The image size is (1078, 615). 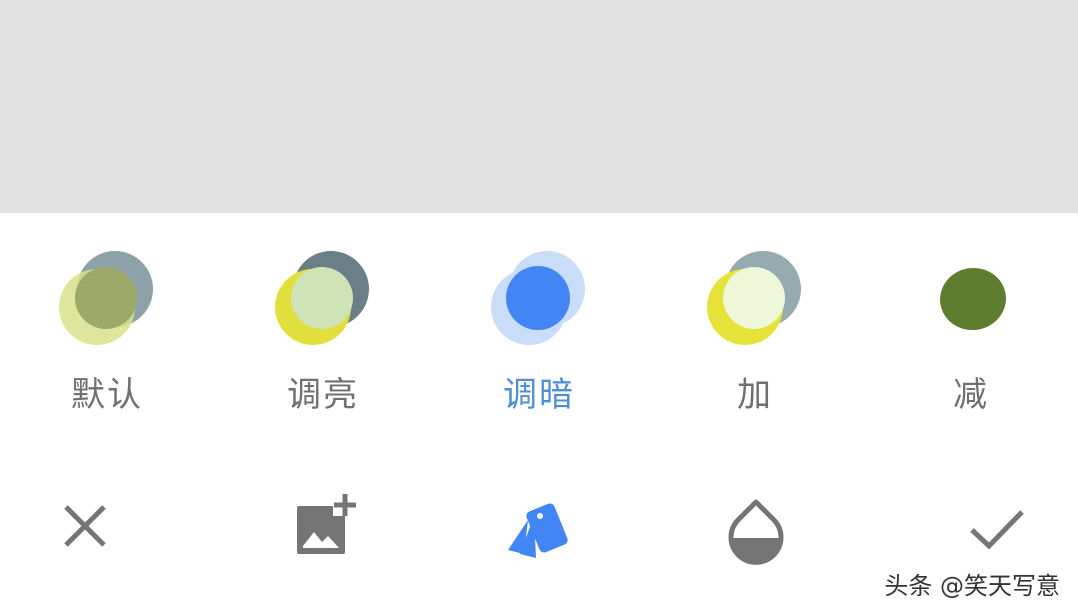 What do you see at coordinates (538, 298) in the screenshot?
I see `blend-darken-thumbnail` at bounding box center [538, 298].